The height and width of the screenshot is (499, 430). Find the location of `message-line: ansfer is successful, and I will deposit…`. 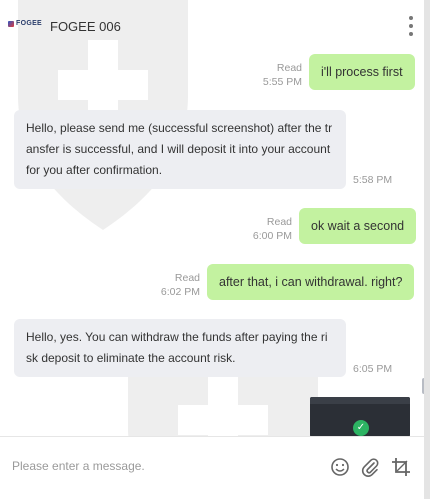

message-line: ansfer is successful, and I will deposit… is located at coordinates (178, 149).